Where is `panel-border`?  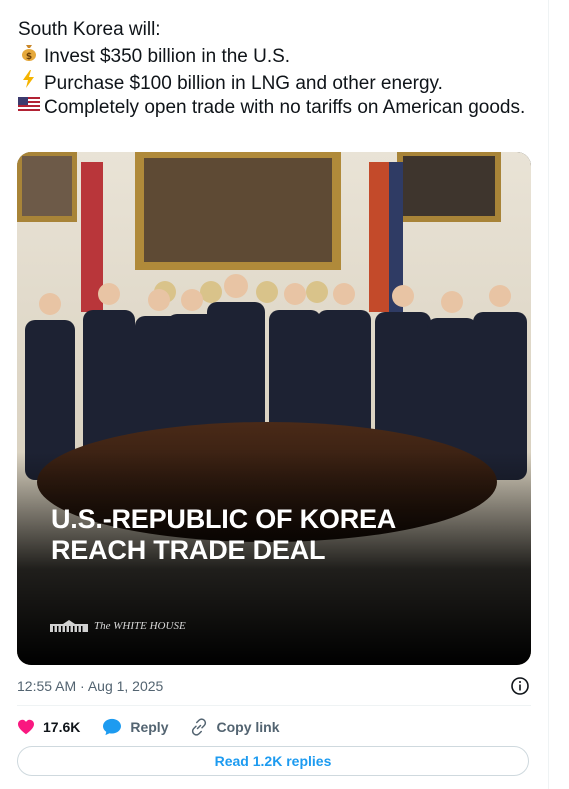 panel-border is located at coordinates (548, 394).